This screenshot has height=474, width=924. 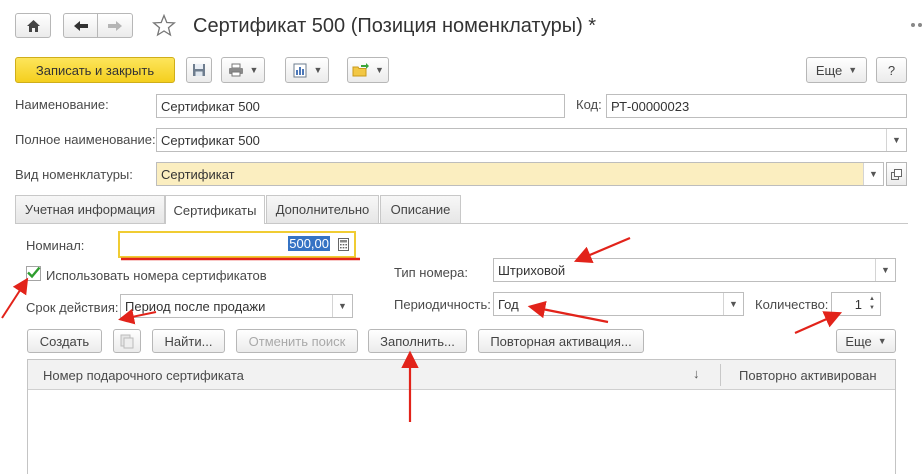 I want to click on tab-accounting-label: Учетная информация, so click(x=90, y=209).